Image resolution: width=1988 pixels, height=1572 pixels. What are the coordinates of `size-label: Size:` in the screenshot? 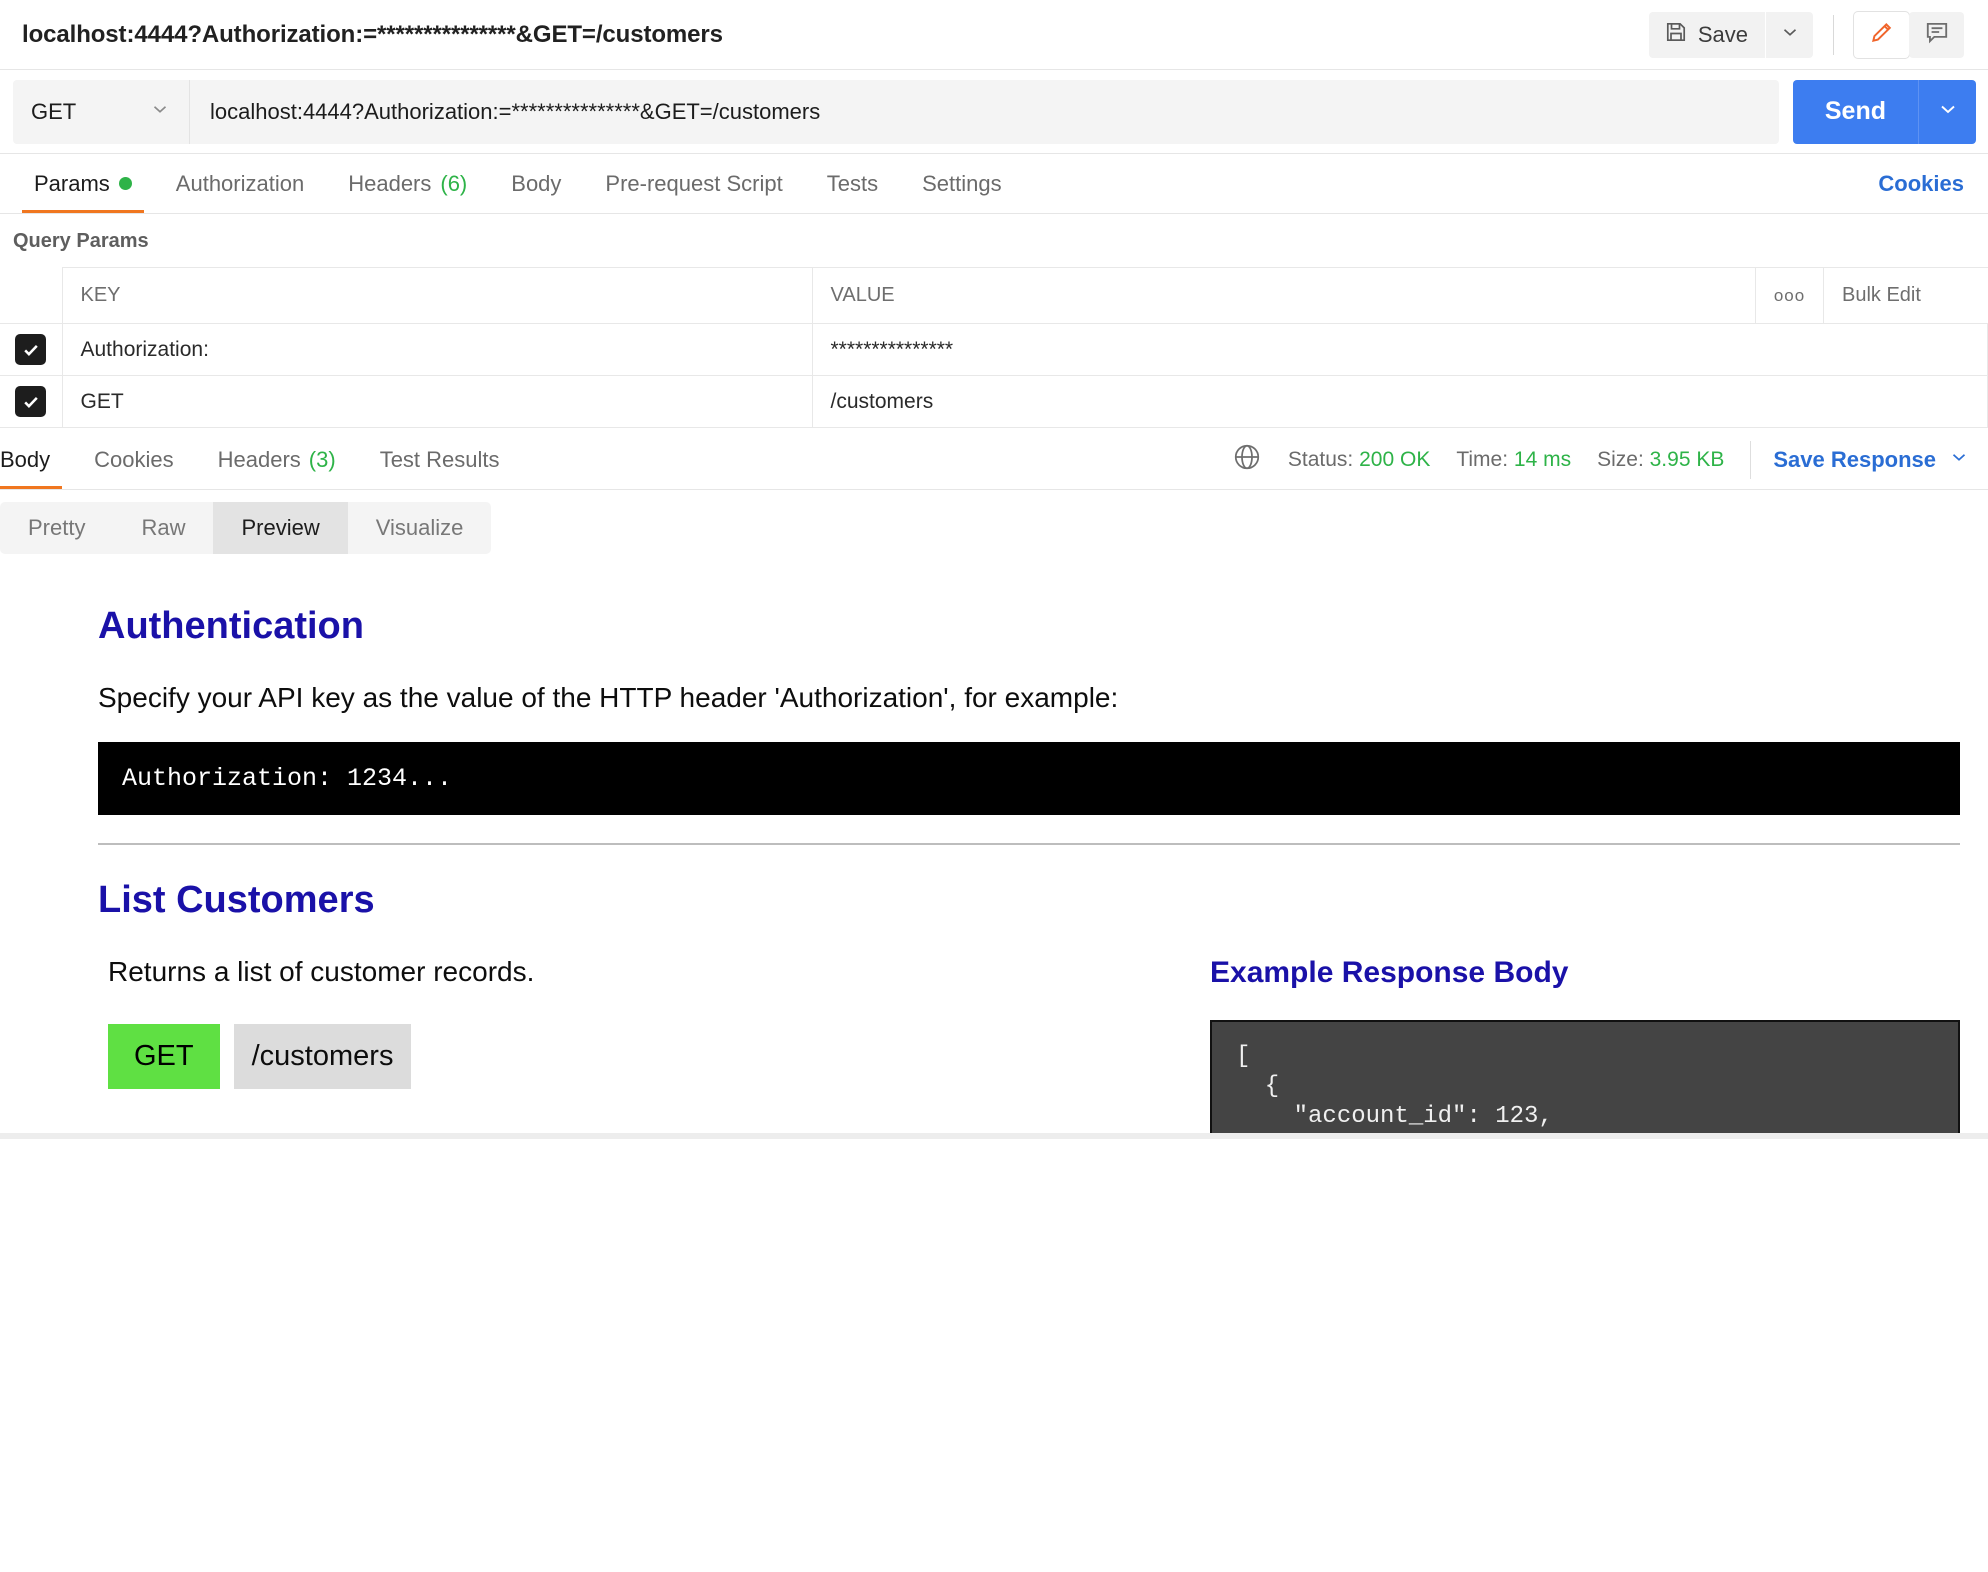 It's located at (1620, 459).